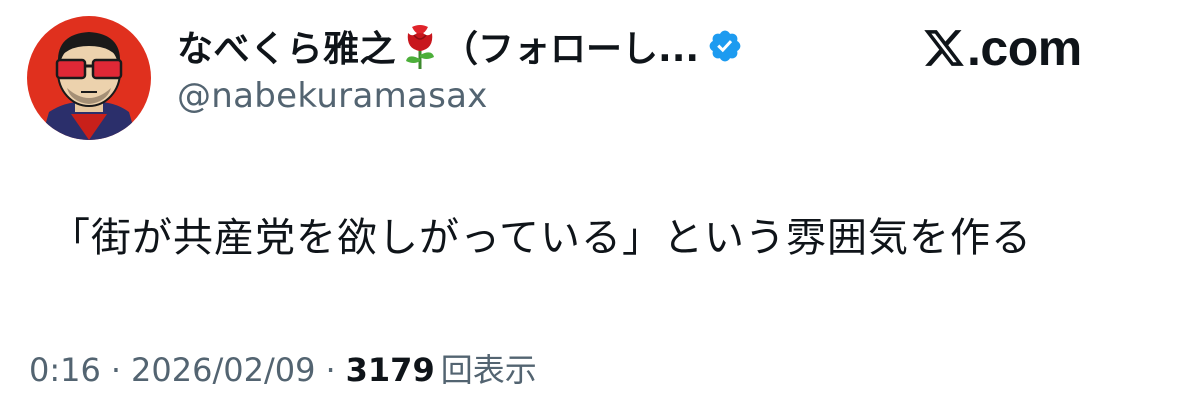  Describe the element at coordinates (390, 370) in the screenshot. I see `views-count: 3179` at that location.